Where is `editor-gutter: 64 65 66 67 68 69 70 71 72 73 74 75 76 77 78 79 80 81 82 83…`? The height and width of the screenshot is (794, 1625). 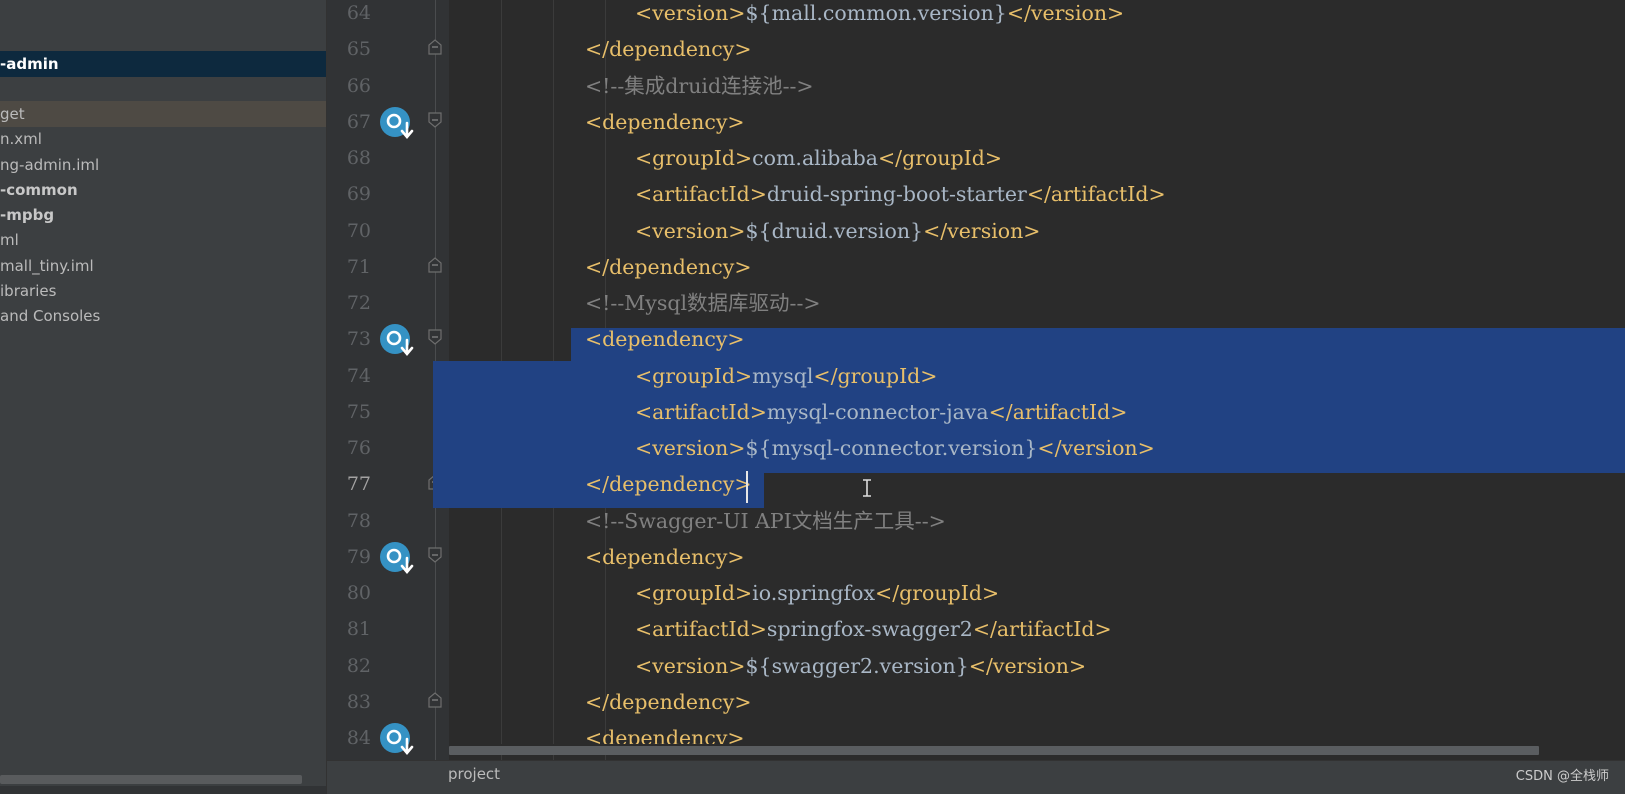 editor-gutter: 64 65 66 67 68 69 70 71 72 73 74 75 76 77 78 79 80 81 82 83… is located at coordinates (388, 380).